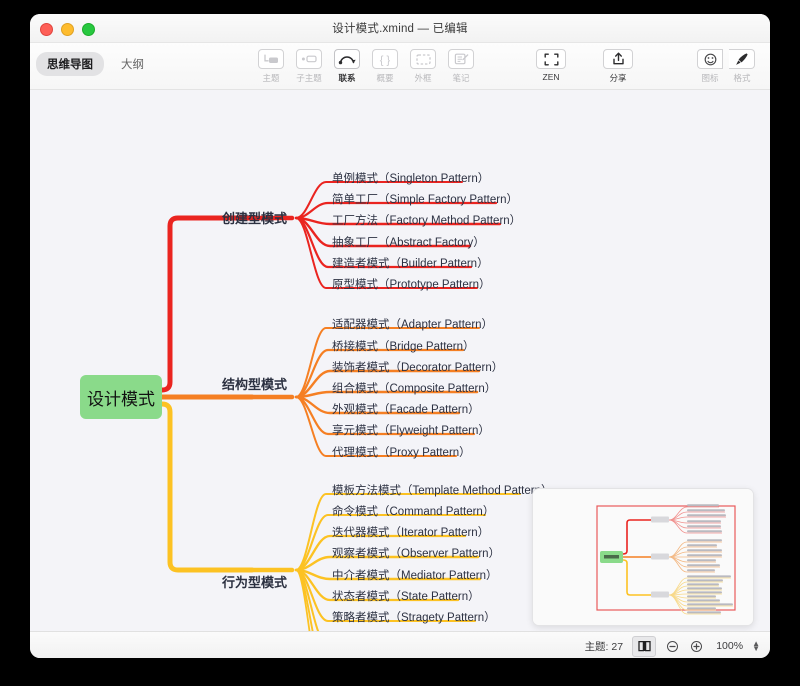 The height and width of the screenshot is (686, 800). What do you see at coordinates (406, 410) in the screenshot?
I see `leaf-node-facade: 外观模式（Facade Pattern）` at bounding box center [406, 410].